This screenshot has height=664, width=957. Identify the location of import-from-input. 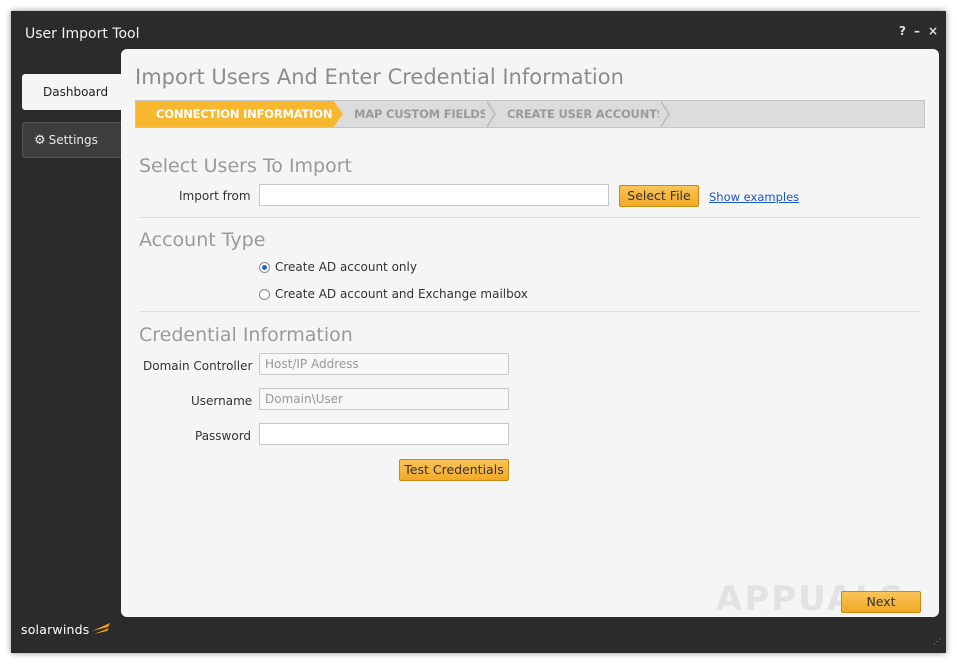
(434, 195).